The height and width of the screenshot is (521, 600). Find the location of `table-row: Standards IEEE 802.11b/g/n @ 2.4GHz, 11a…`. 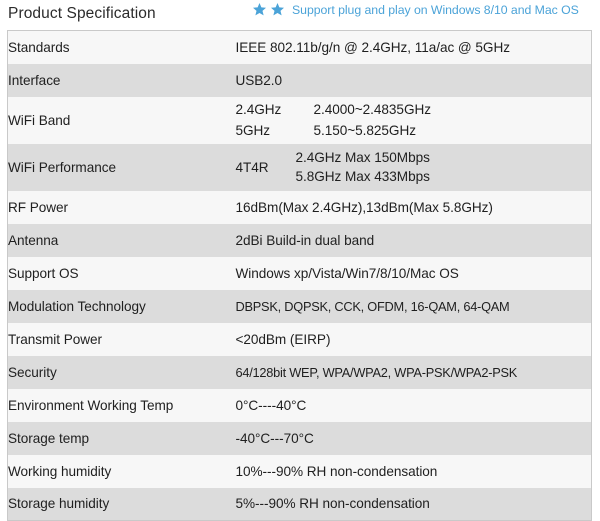

table-row: Standards IEEE 802.11b/g/n @ 2.4GHz, 11a… is located at coordinates (299, 47).